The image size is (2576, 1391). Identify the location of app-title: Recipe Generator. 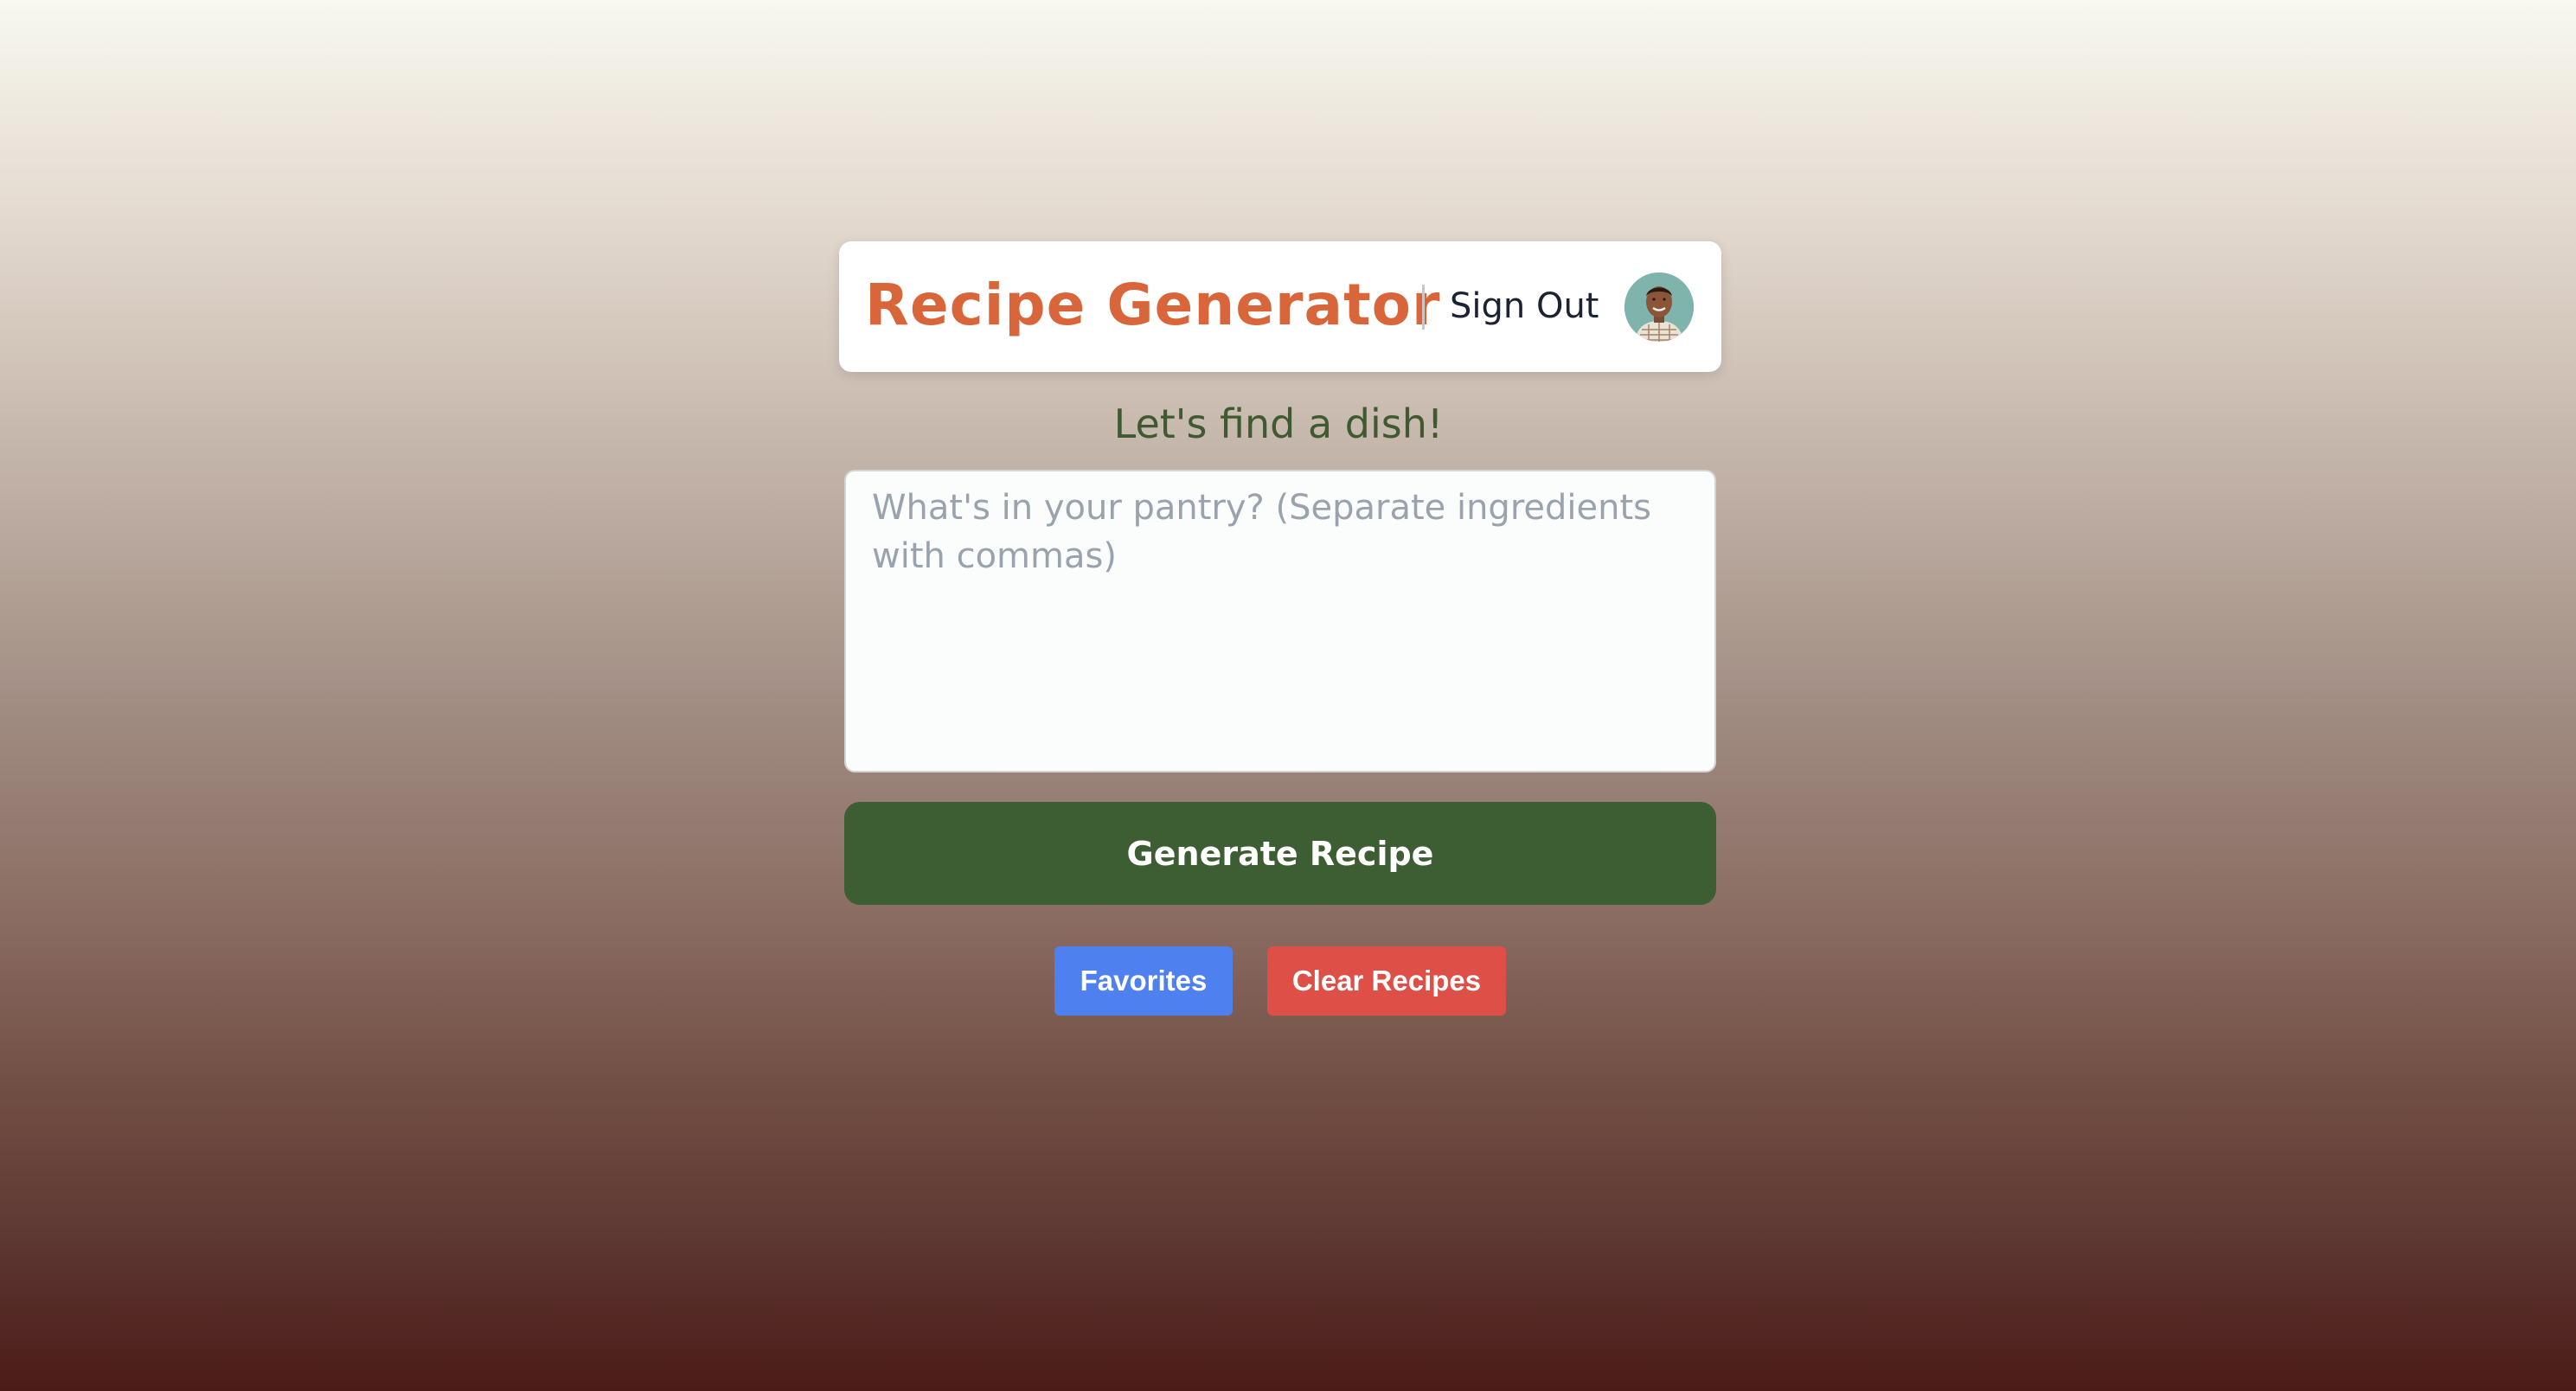
(1153, 305).